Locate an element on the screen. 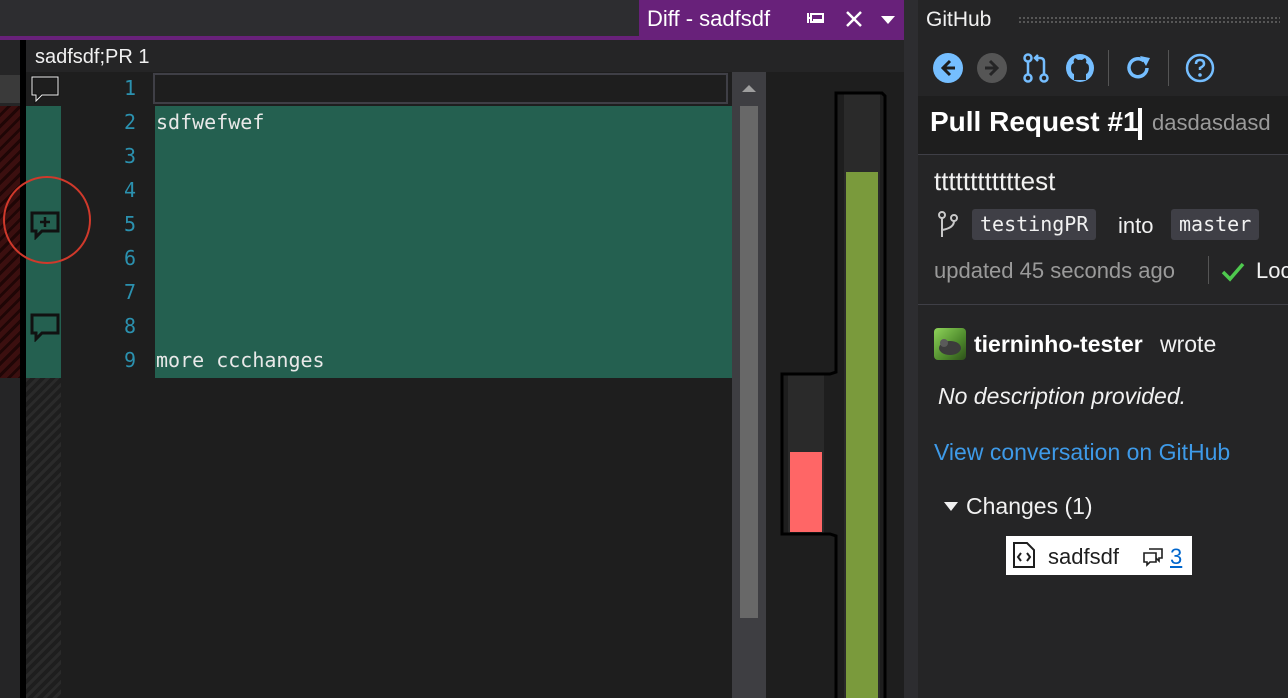 The image size is (1288, 698). line-number: 9 is located at coordinates (129, 360).